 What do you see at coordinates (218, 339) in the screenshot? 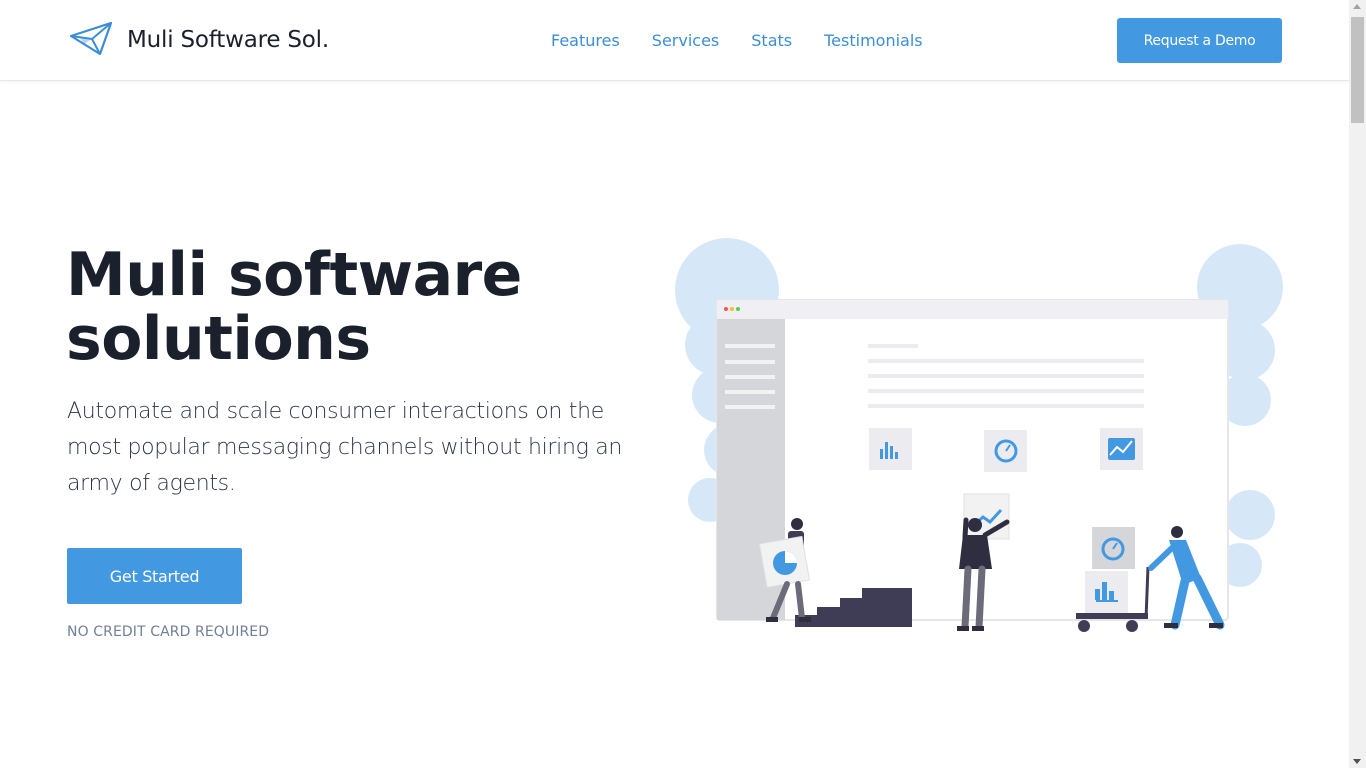
I see `hero-title-line-2: solutions` at bounding box center [218, 339].